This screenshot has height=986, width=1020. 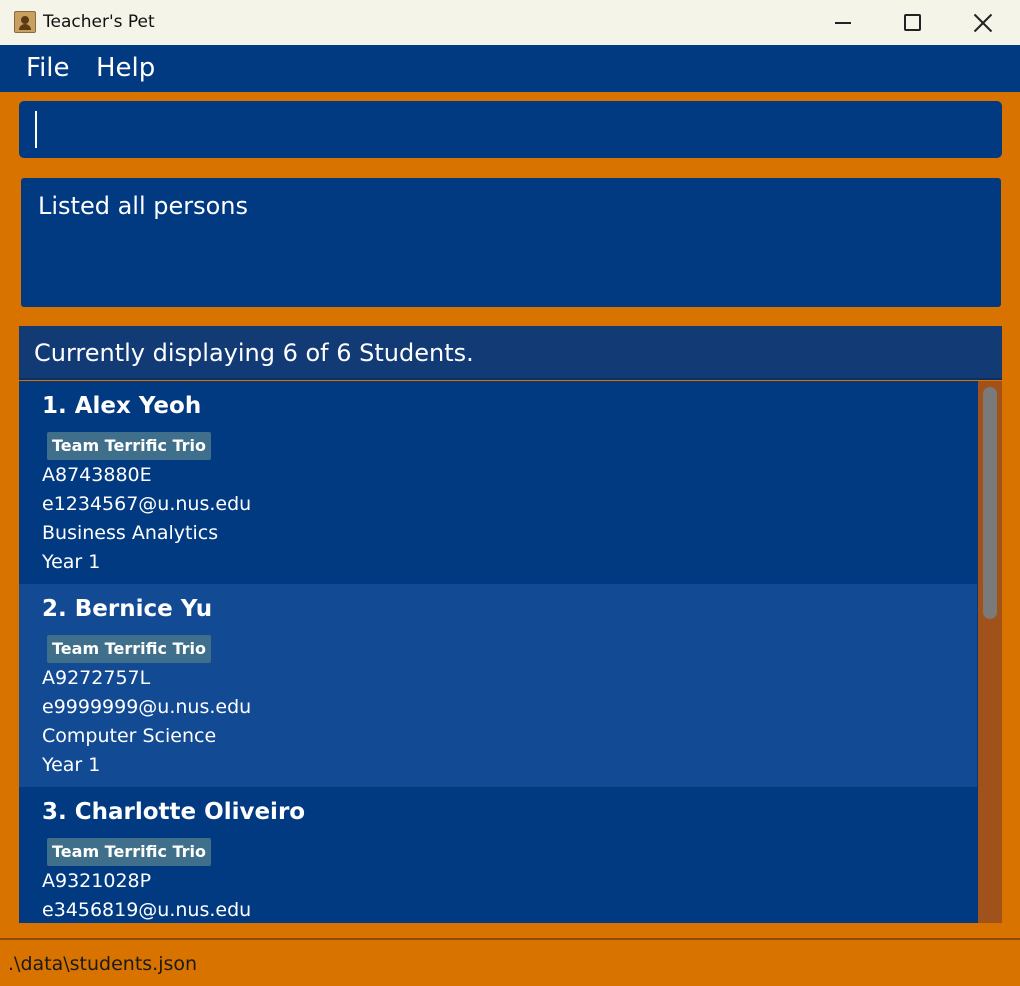 I want to click on status-bar: .\data\students.json, so click(x=510, y=962).